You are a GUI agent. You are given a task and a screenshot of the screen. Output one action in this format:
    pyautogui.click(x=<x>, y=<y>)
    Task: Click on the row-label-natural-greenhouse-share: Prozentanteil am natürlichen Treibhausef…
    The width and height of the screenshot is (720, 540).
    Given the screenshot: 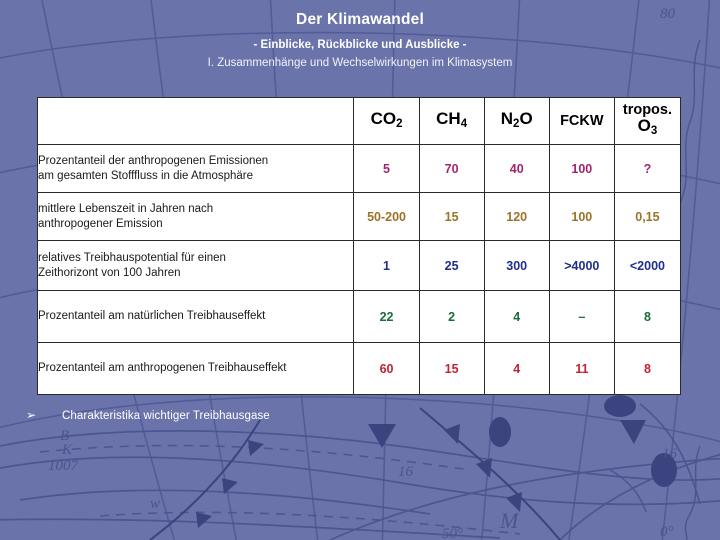 What is the action you would take?
    pyautogui.click(x=195, y=316)
    